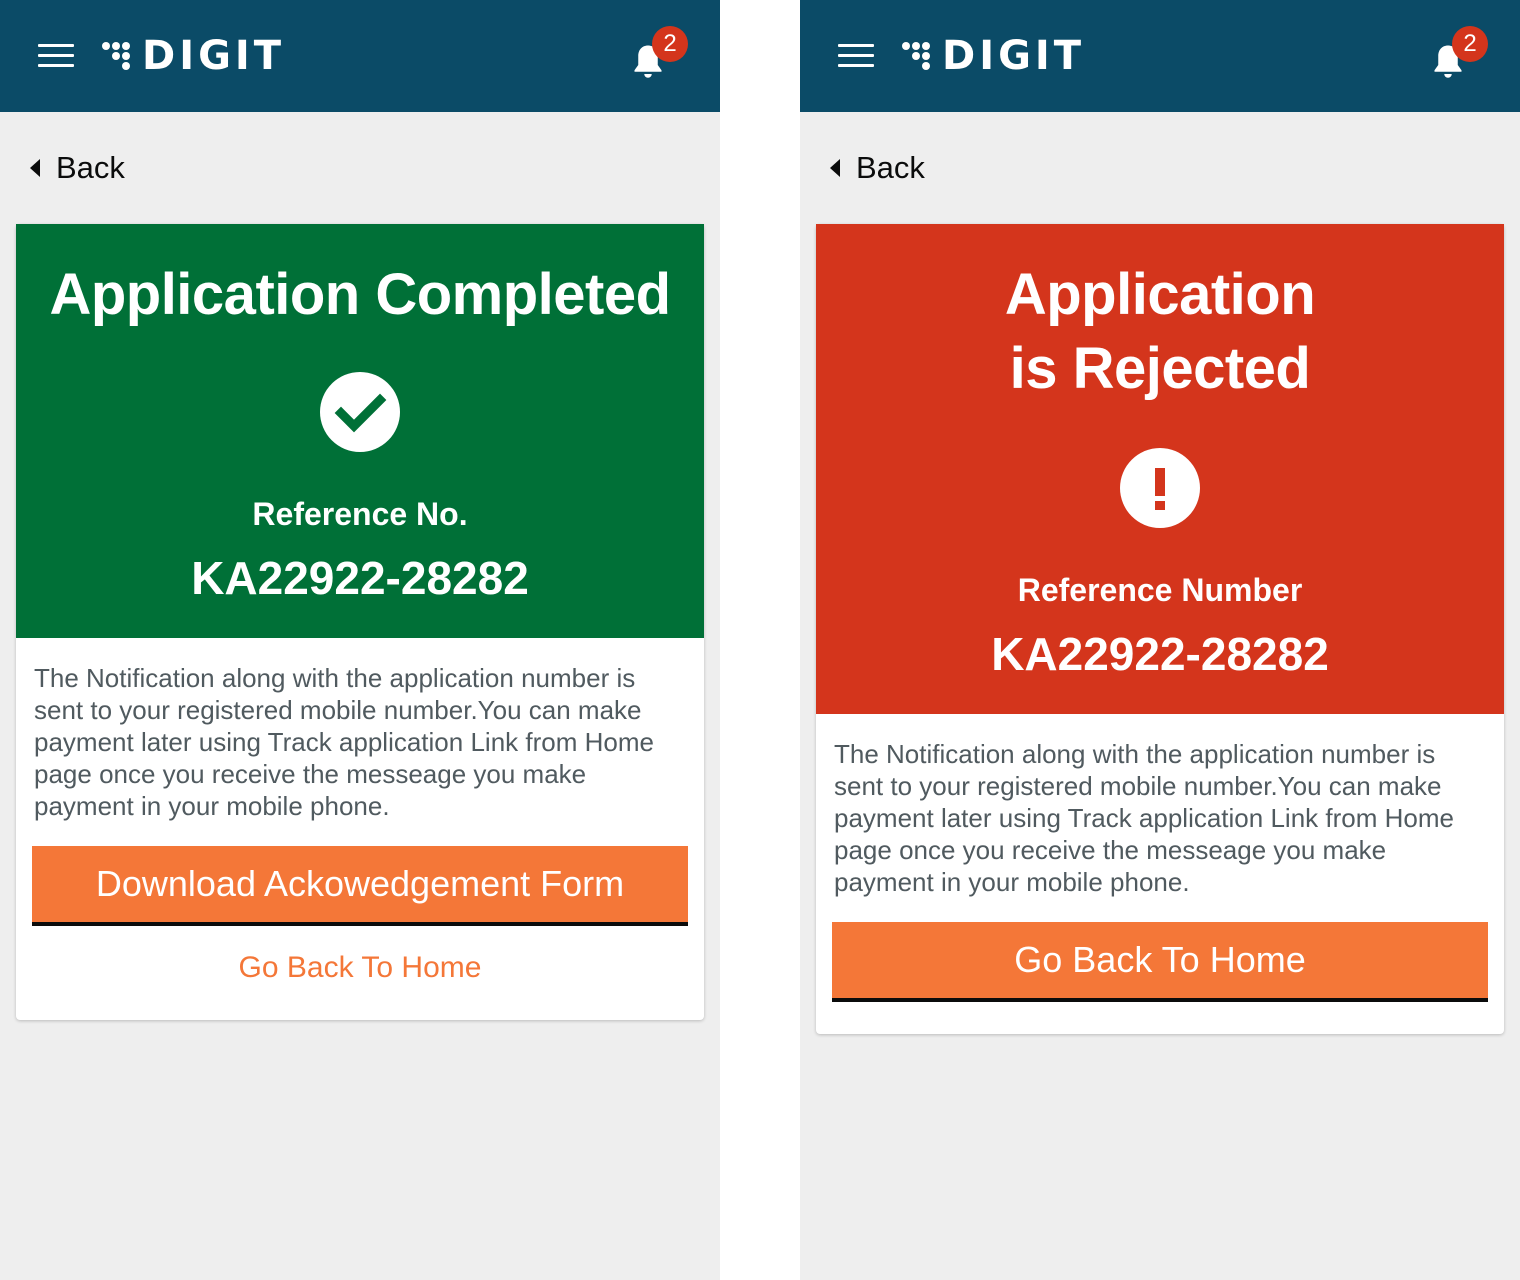 This screenshot has width=1520, height=1280. What do you see at coordinates (1160, 294) in the screenshot?
I see `title-line-1: Application` at bounding box center [1160, 294].